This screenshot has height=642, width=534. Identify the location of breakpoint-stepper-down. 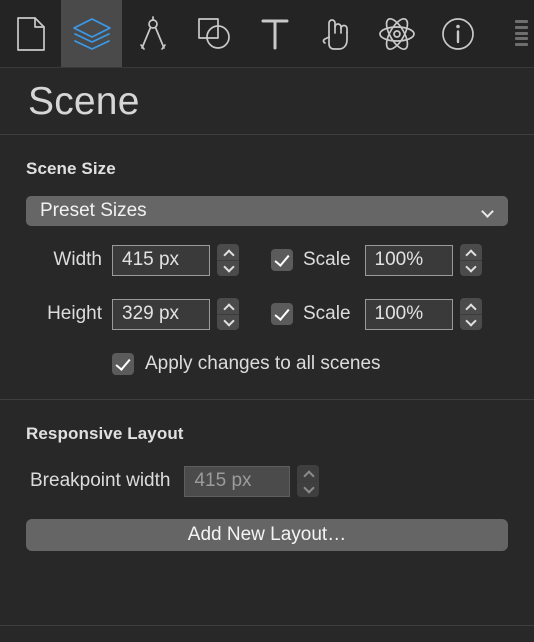
(308, 490).